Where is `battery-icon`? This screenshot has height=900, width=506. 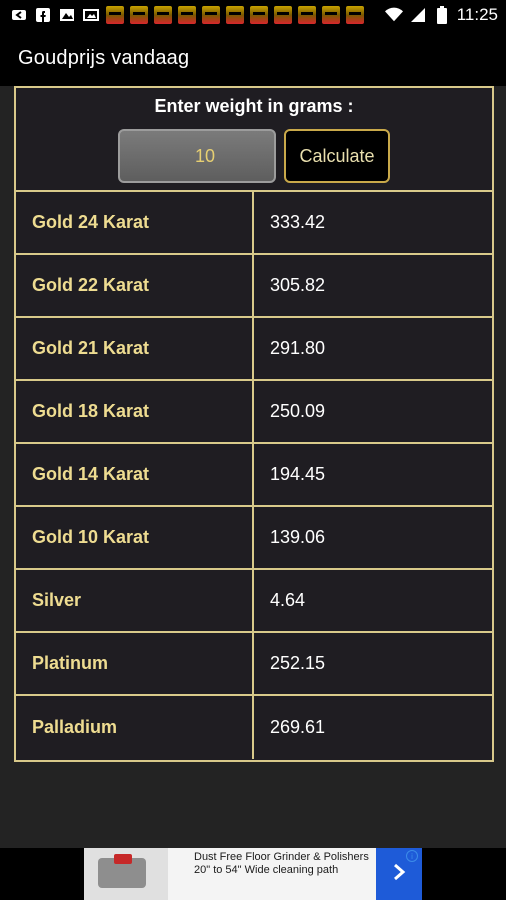 battery-icon is located at coordinates (442, 15).